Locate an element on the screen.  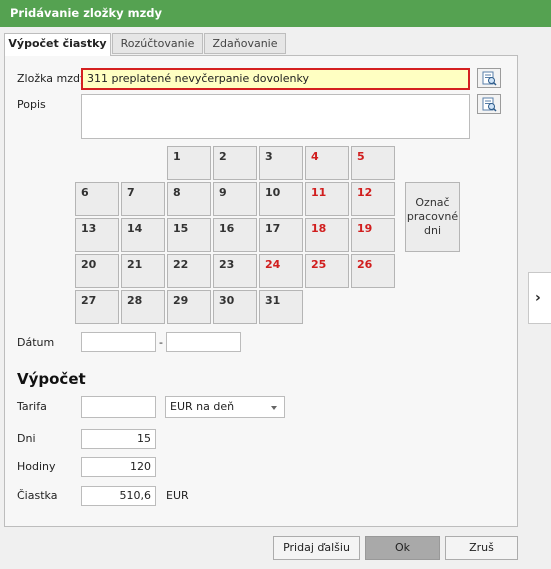
calendar-day: 3 is located at coordinates (281, 163).